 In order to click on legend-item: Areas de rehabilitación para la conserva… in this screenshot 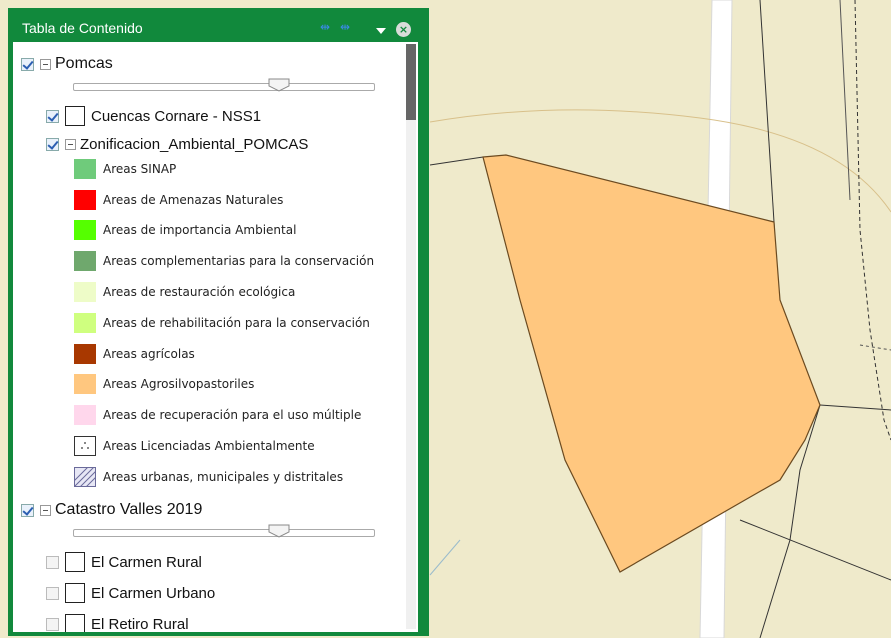, I will do `click(222, 323)`.